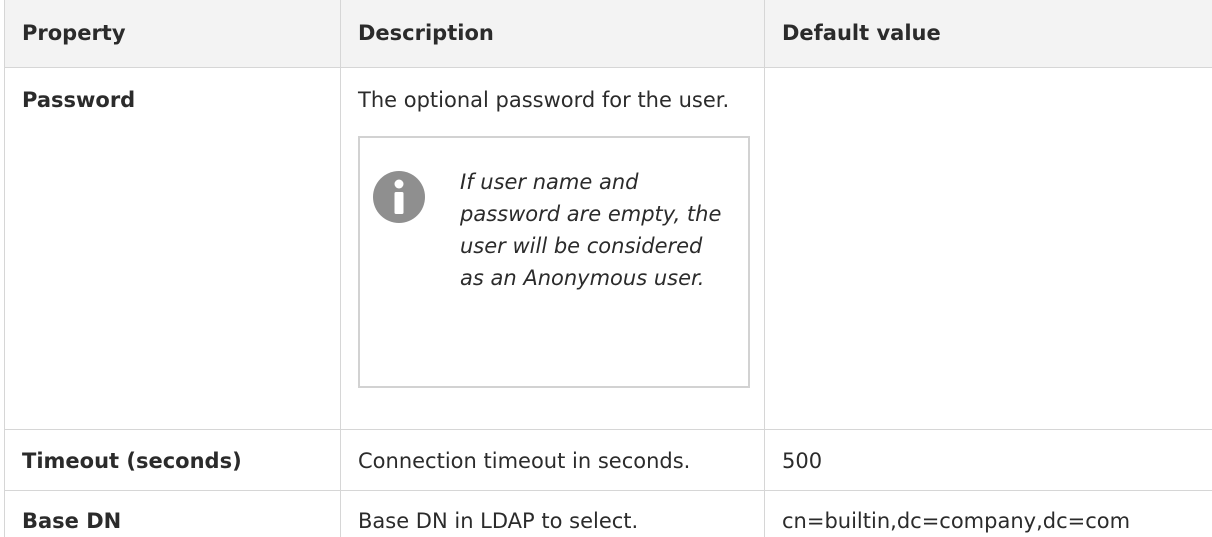  Describe the element at coordinates (988, 513) in the screenshot. I see `default-value-cell: cn=builtin,dc=company,dc=com` at that location.